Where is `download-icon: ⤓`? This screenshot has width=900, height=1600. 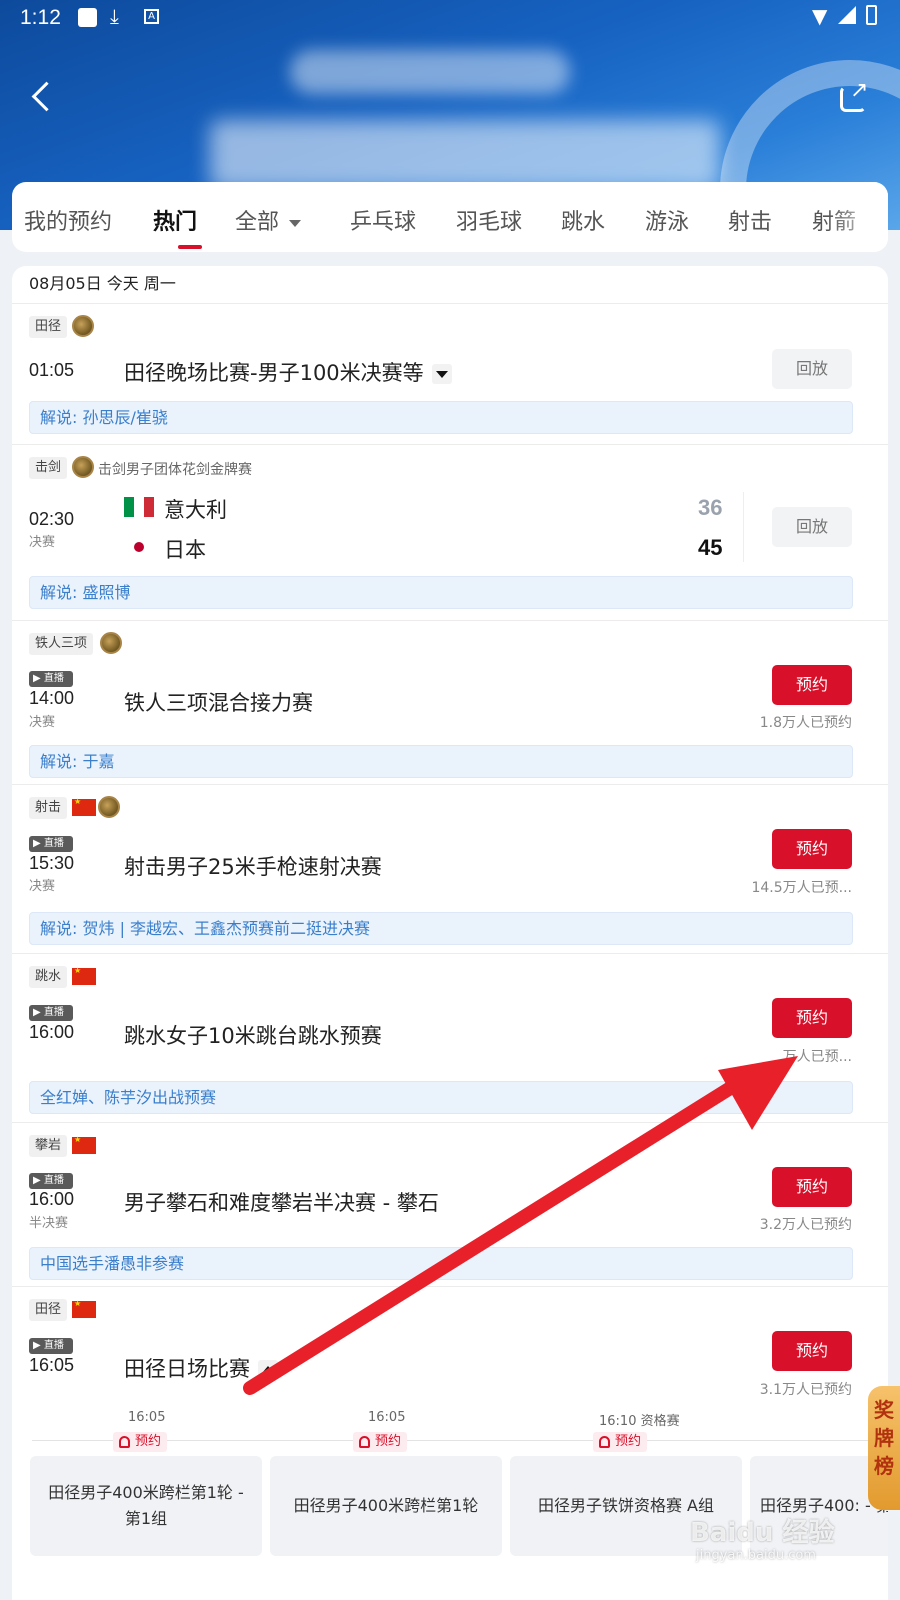 download-icon: ⤓ is located at coordinates (114, 16).